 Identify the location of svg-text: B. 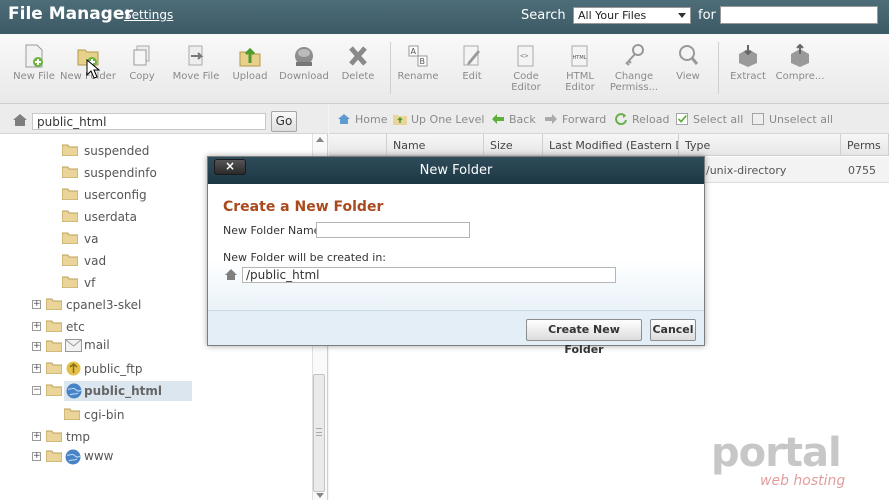
(423, 61).